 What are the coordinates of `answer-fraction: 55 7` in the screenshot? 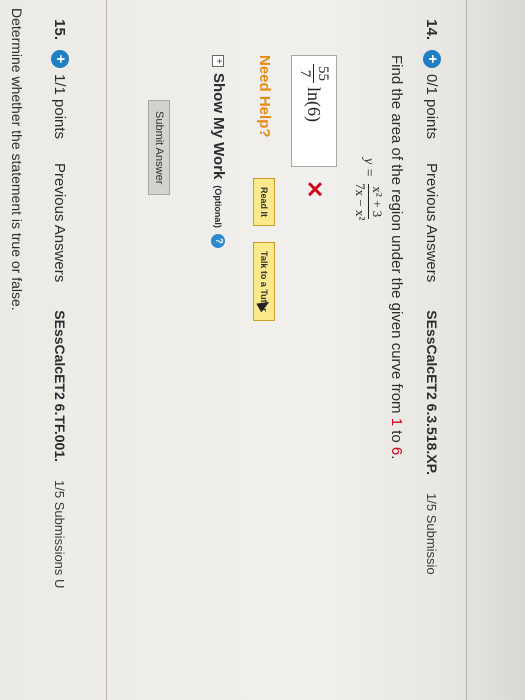 It's located at (314, 73).